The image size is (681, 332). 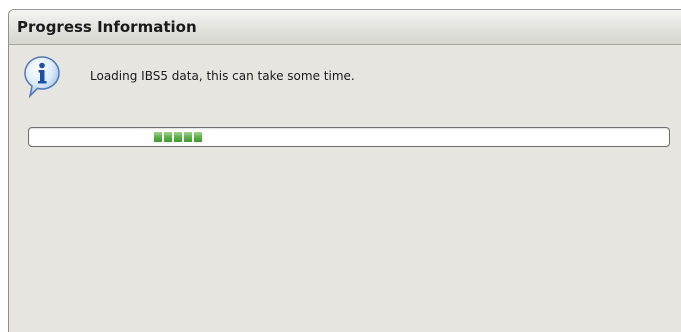 I want to click on progress-bar, so click(x=349, y=137).